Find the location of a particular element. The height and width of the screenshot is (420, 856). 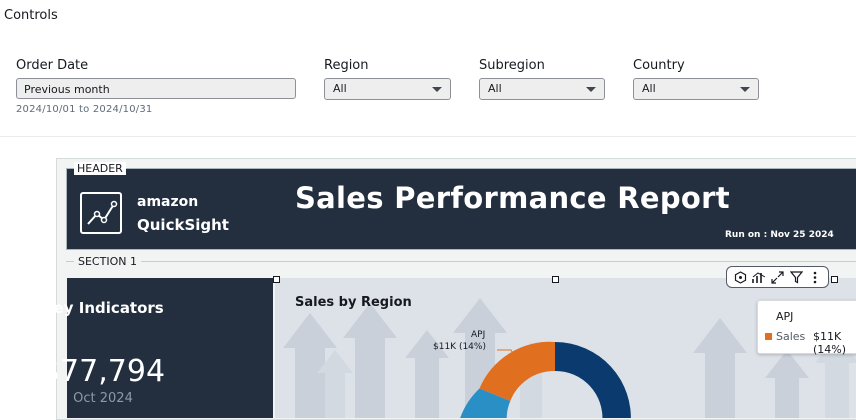

report-title: Sales Performance Report is located at coordinates (512, 198).